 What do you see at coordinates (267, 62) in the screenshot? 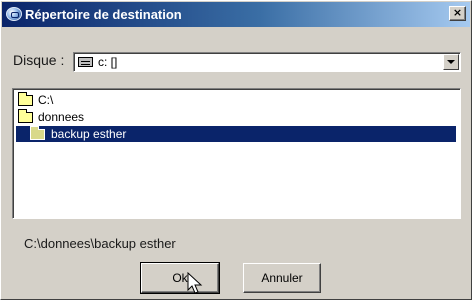
I see `drive-select: c: []` at bounding box center [267, 62].